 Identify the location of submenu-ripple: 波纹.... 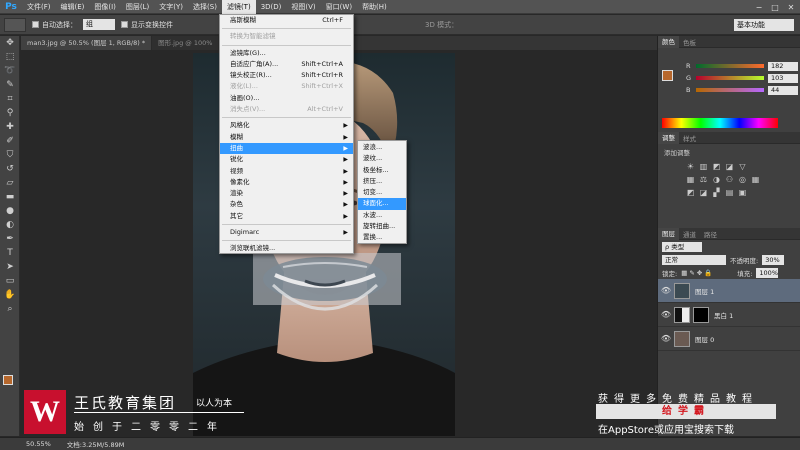
(382, 158).